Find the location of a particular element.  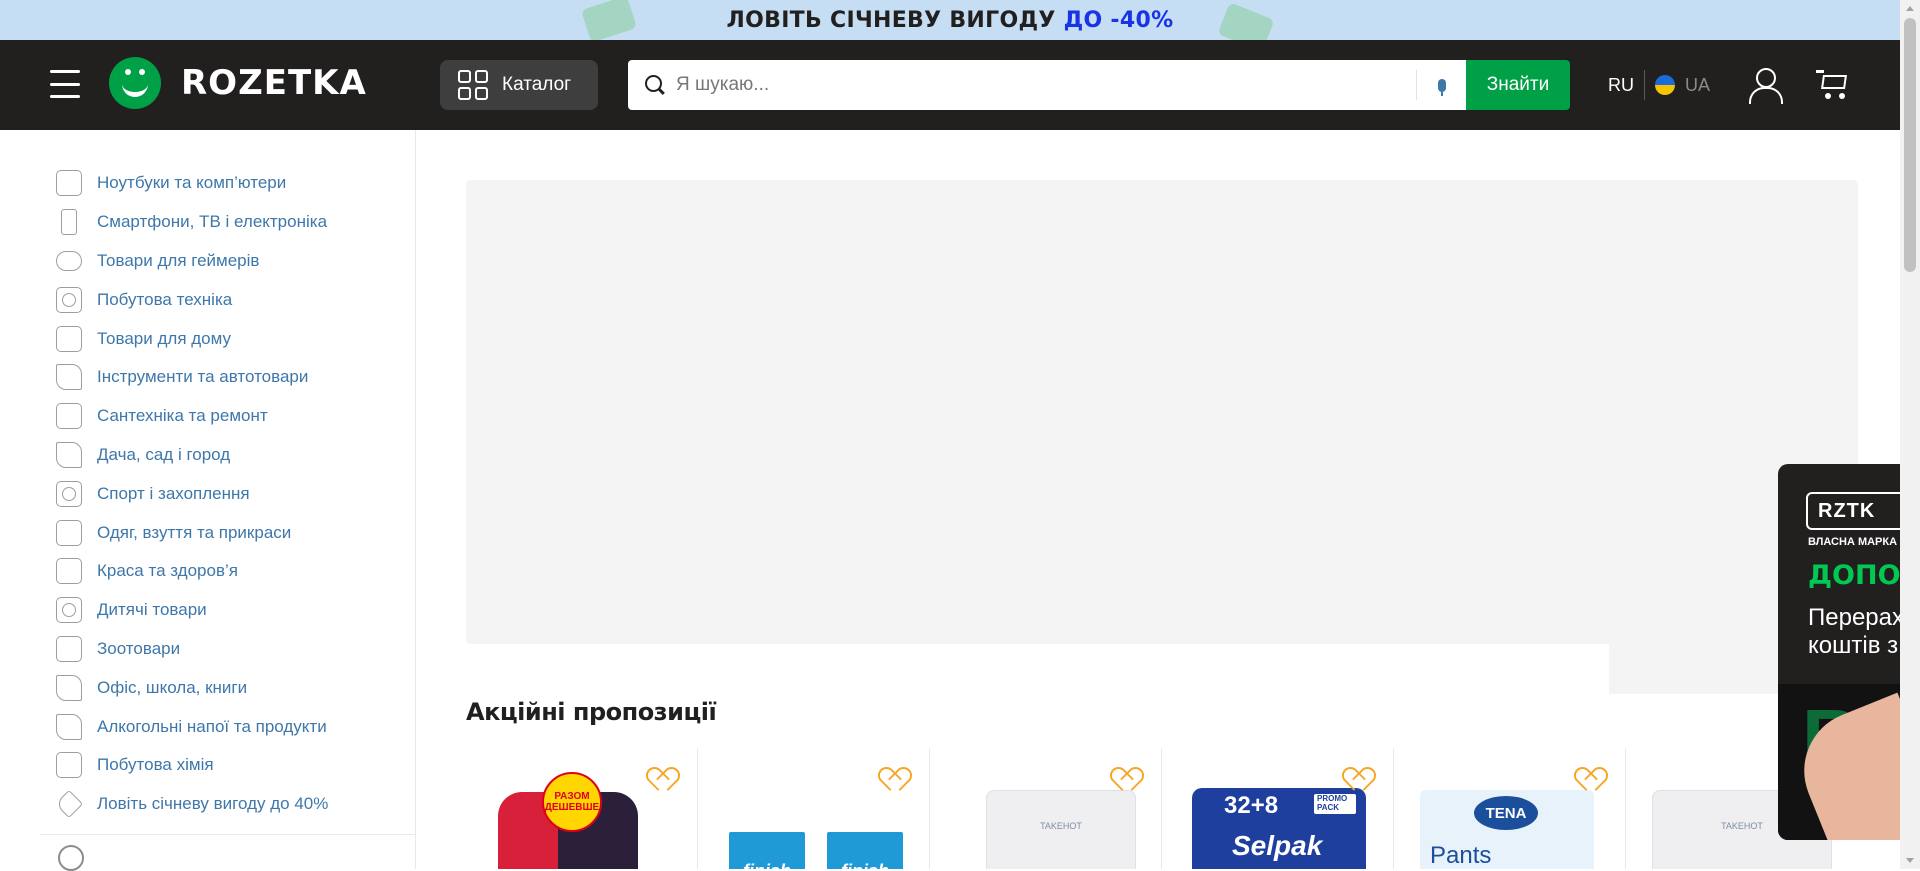

catalog-button-label: Каталог is located at coordinates (537, 84).